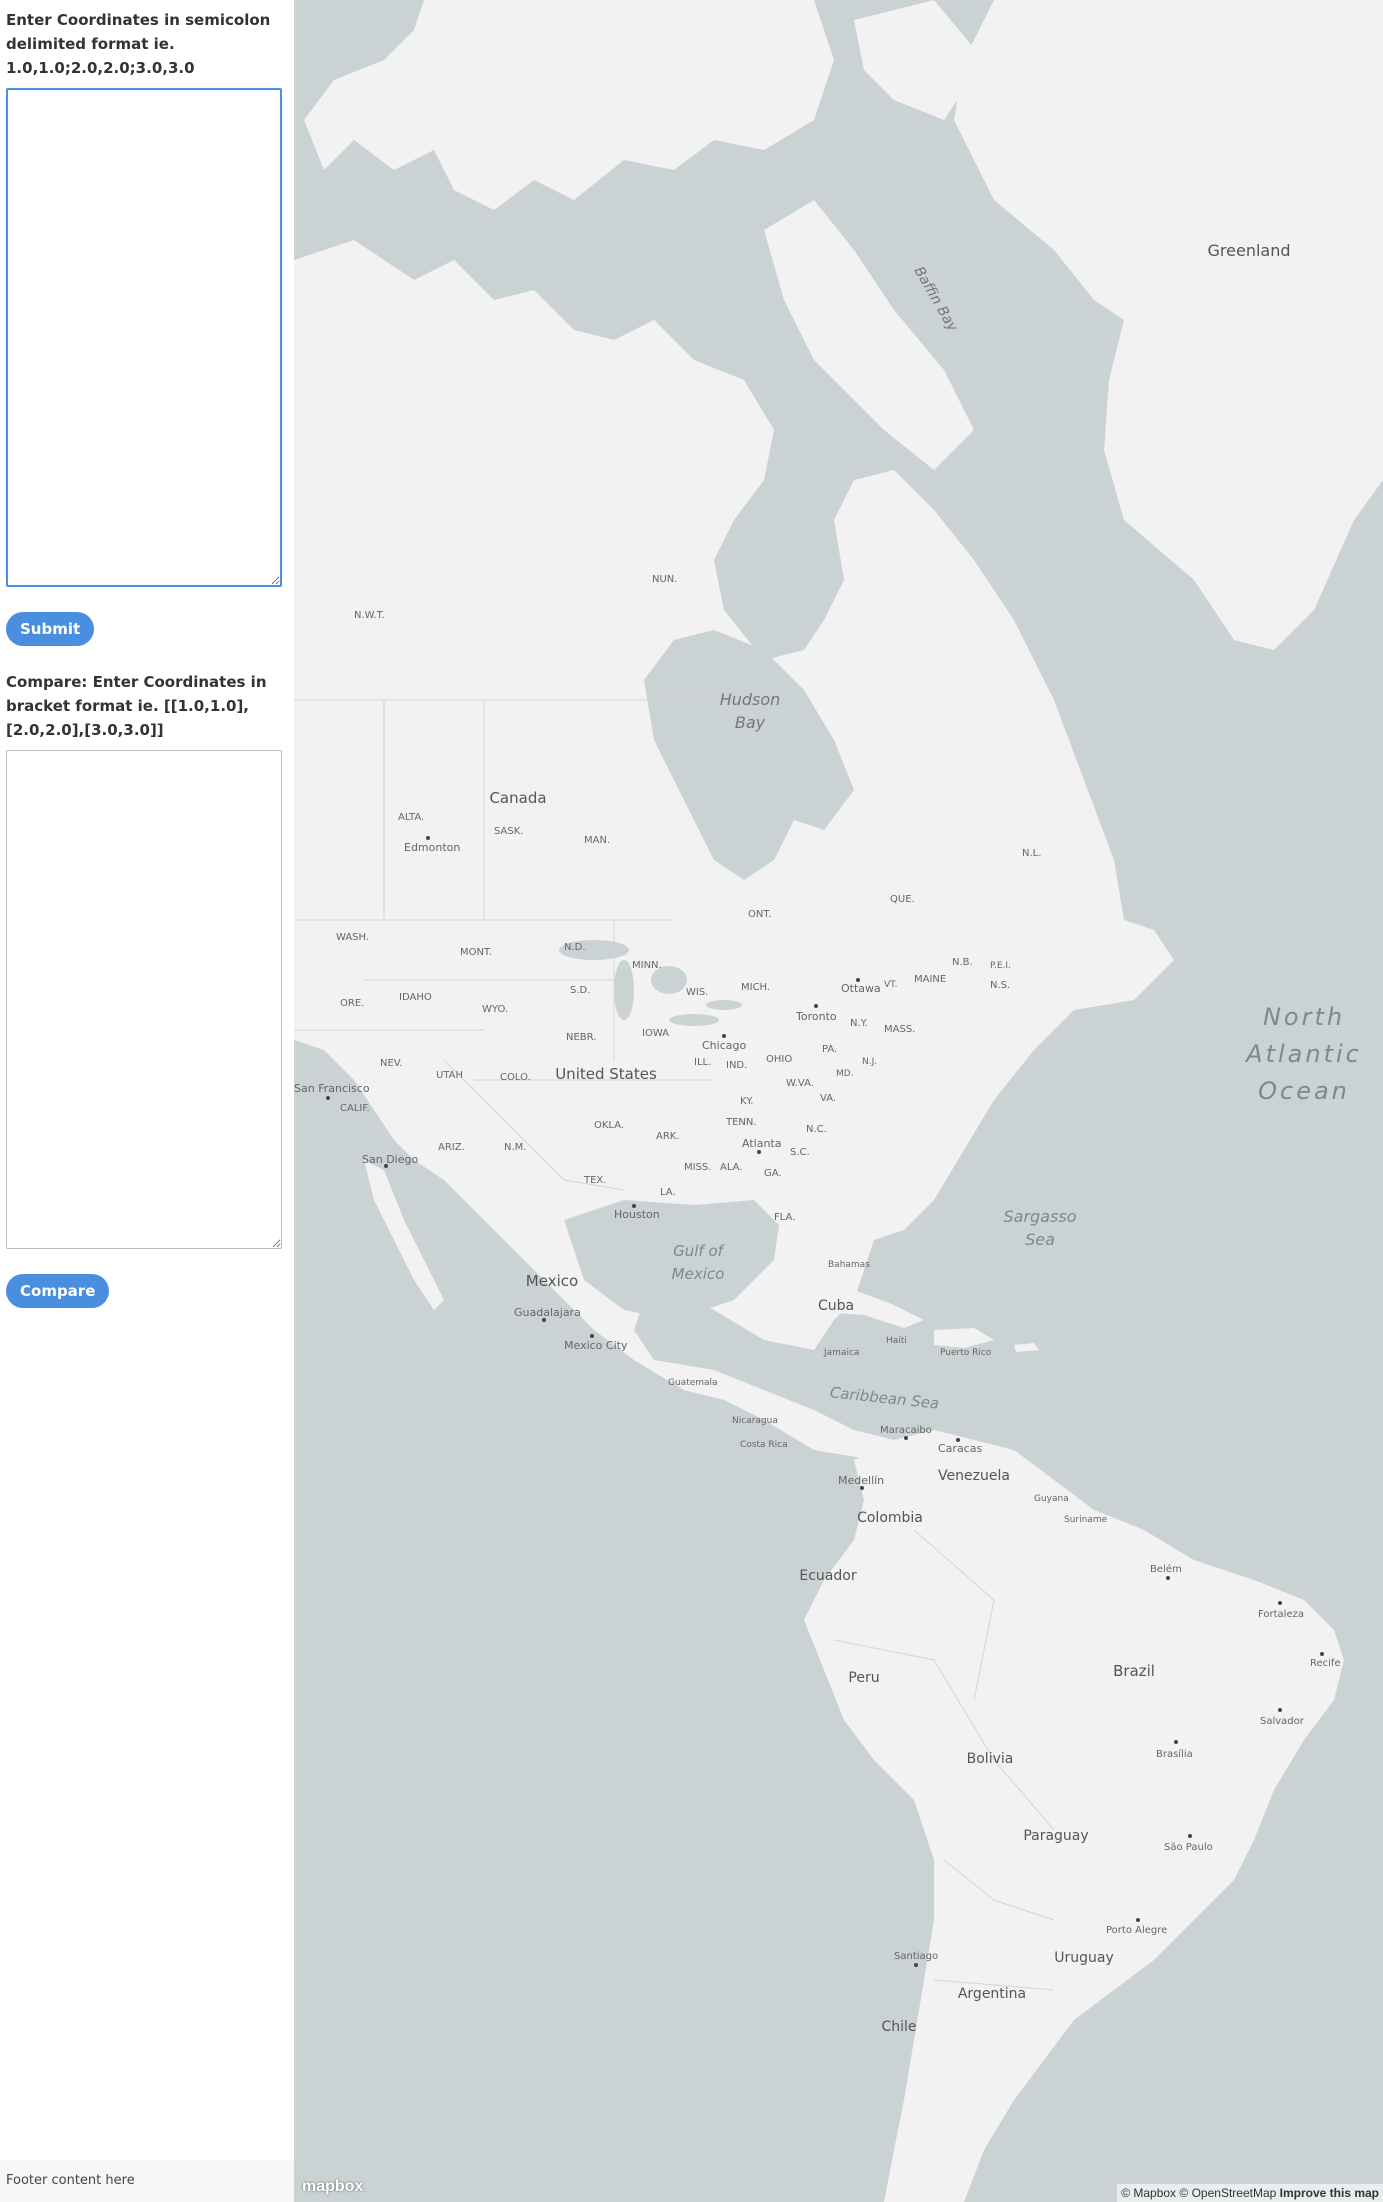 This screenshot has width=1383, height=2202. Describe the element at coordinates (697, 992) in the screenshot. I see `label-wis: WIS.` at that location.